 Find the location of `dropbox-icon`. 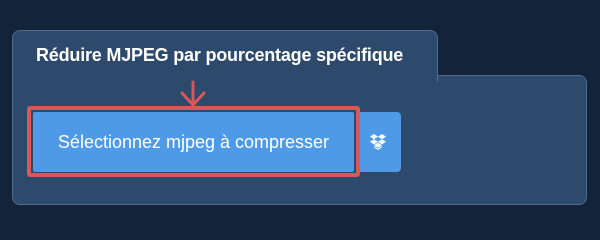

dropbox-icon is located at coordinates (378, 142).